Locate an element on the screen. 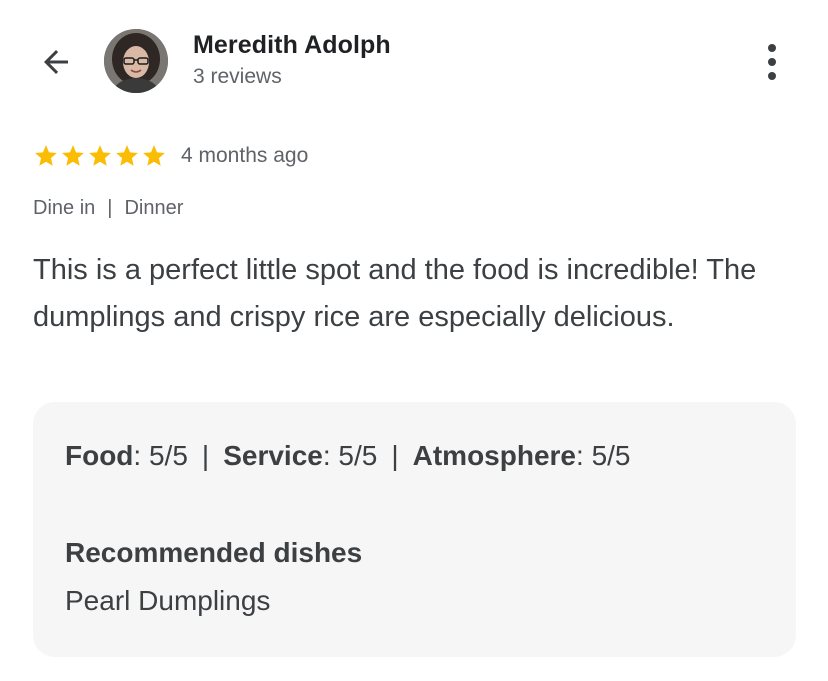 Image resolution: width=828 pixels, height=681 pixels. reviewer-name: Meredith Adolph is located at coordinates (292, 45).